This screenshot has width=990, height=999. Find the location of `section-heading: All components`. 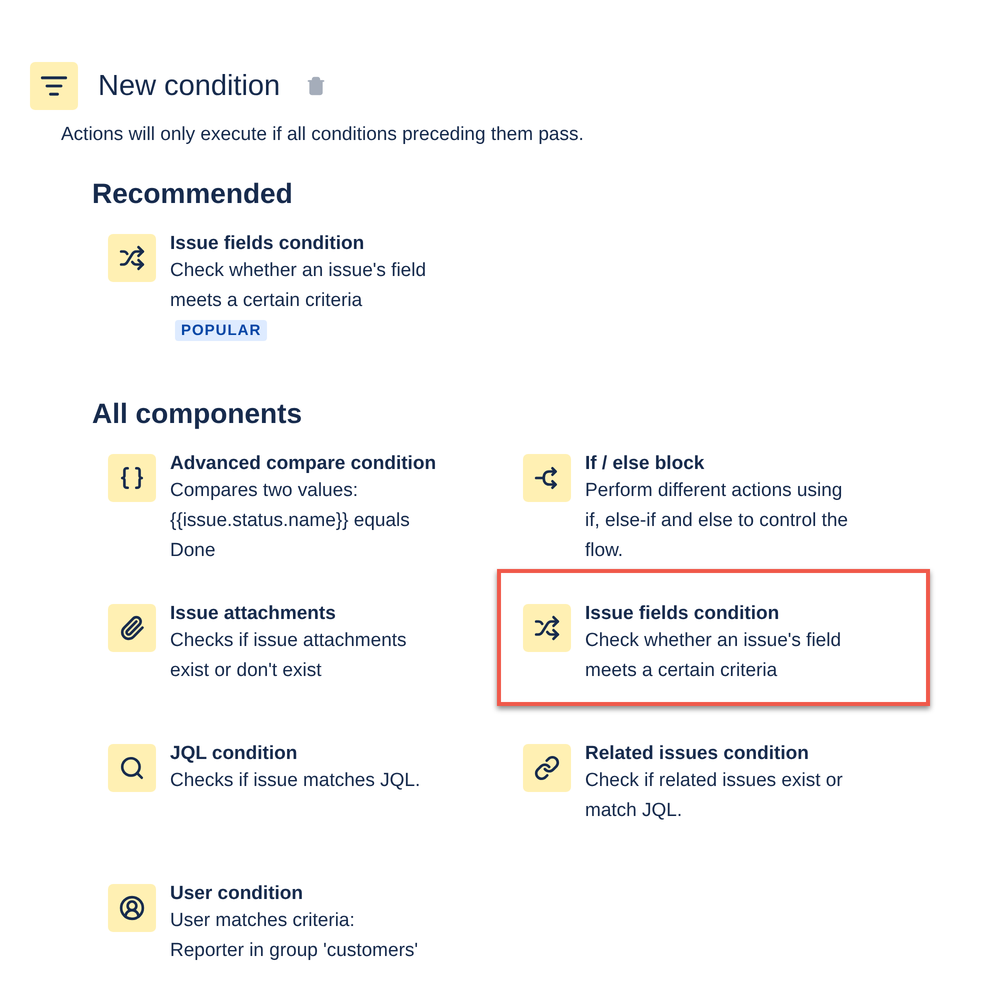

section-heading: All components is located at coordinates (198, 414).